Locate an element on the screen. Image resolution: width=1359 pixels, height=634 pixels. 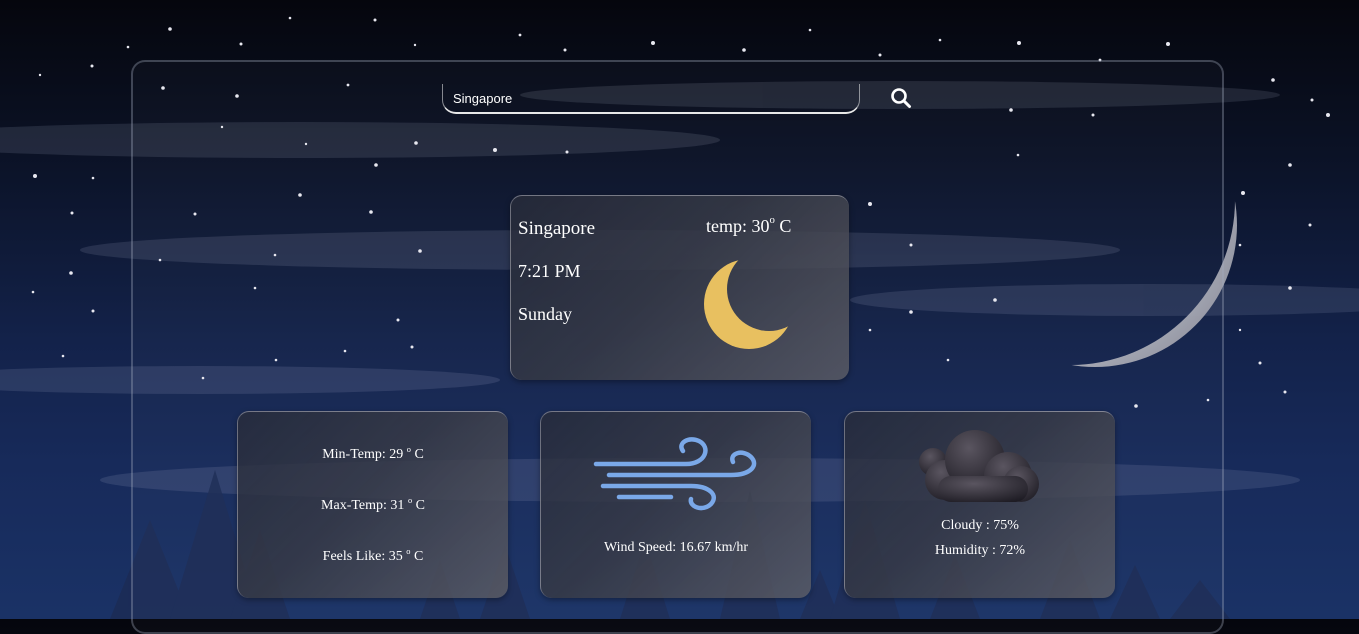
cloud-icon is located at coordinates (979, 466).